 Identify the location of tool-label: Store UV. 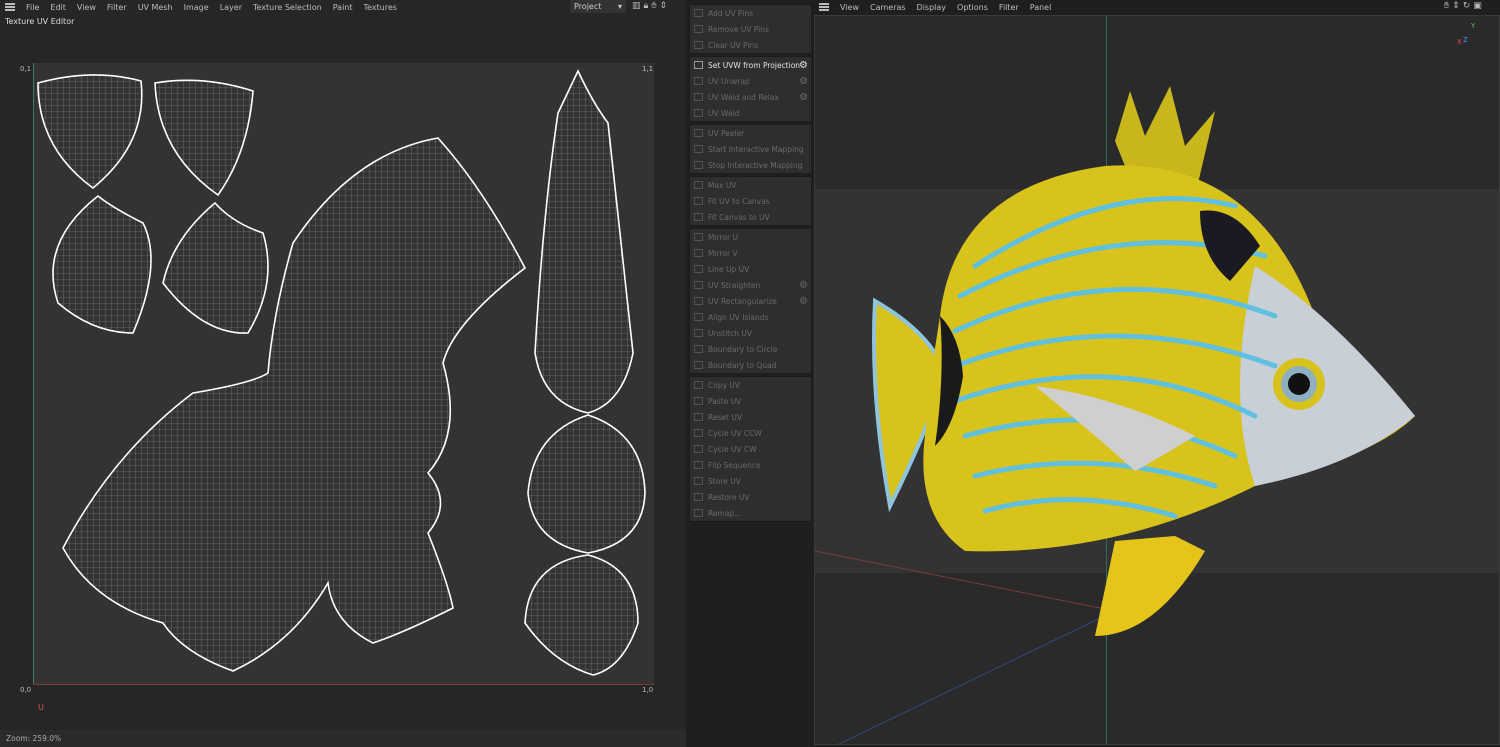
(724, 481).